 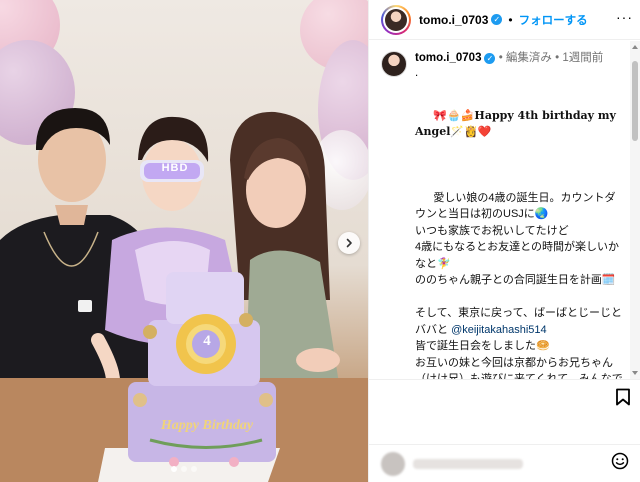 What do you see at coordinates (393, 463) in the screenshot?
I see `blurred-avatar` at bounding box center [393, 463].